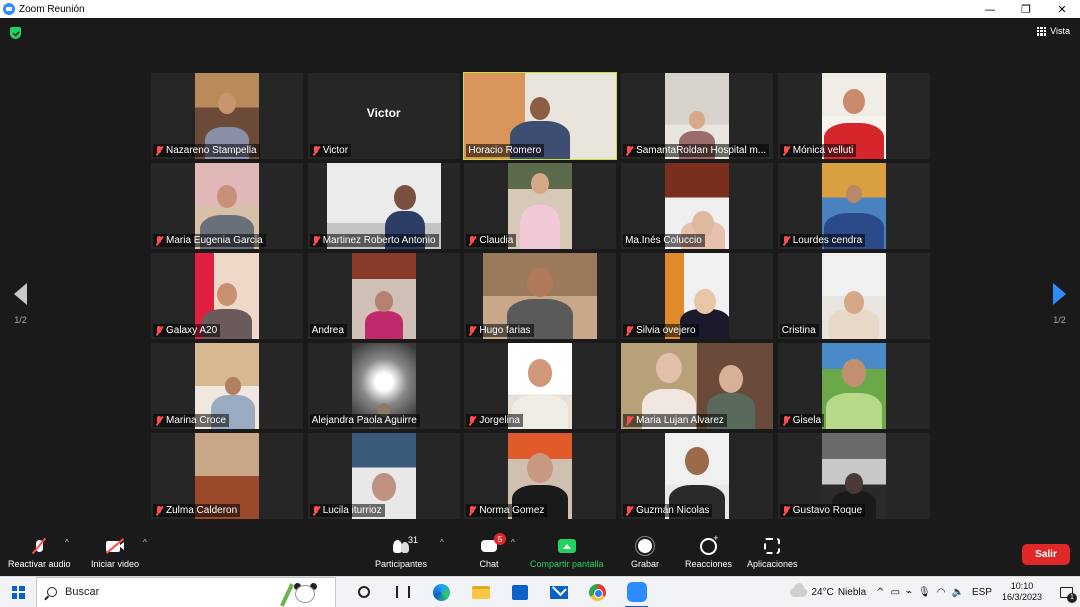 The width and height of the screenshot is (1080, 607). I want to click on volume-icon: 🔈, so click(957, 592).